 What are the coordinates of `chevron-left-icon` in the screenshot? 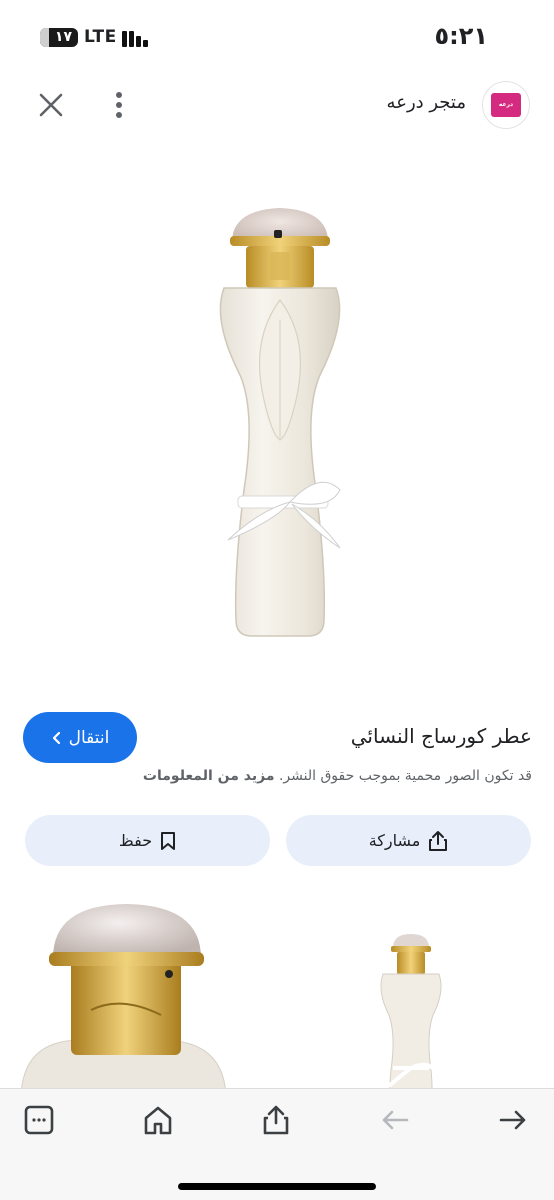 It's located at (56, 737).